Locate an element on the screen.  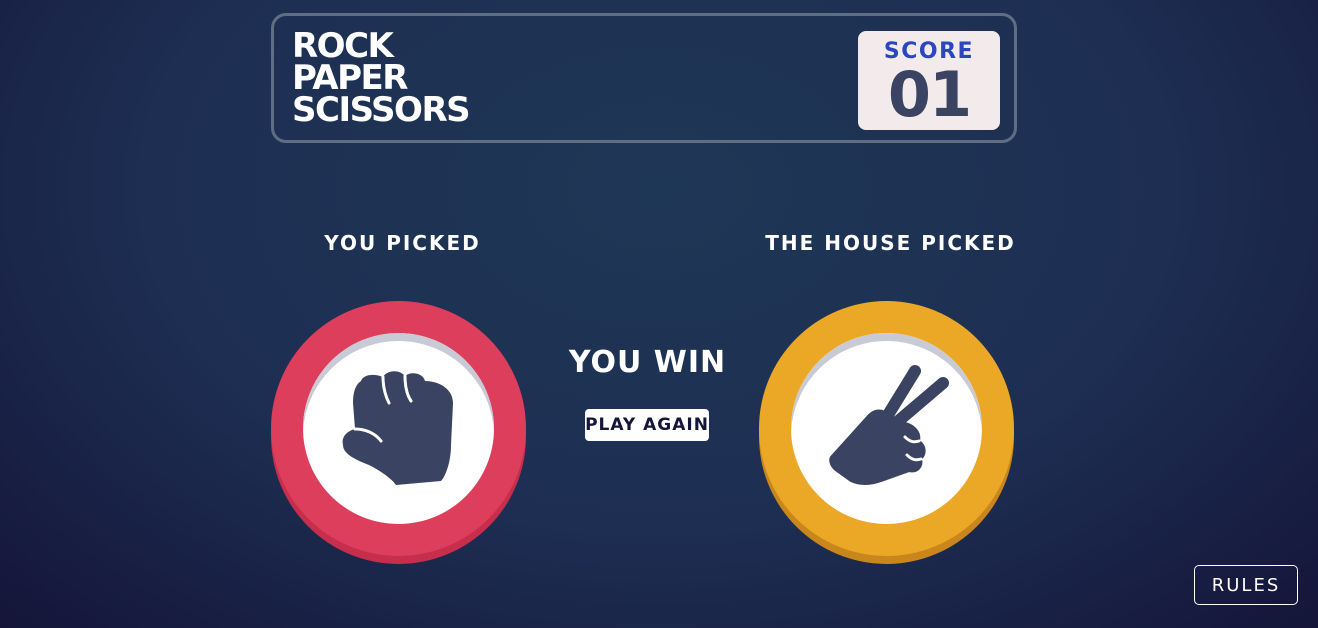
scissors-token-face is located at coordinates (886, 428).